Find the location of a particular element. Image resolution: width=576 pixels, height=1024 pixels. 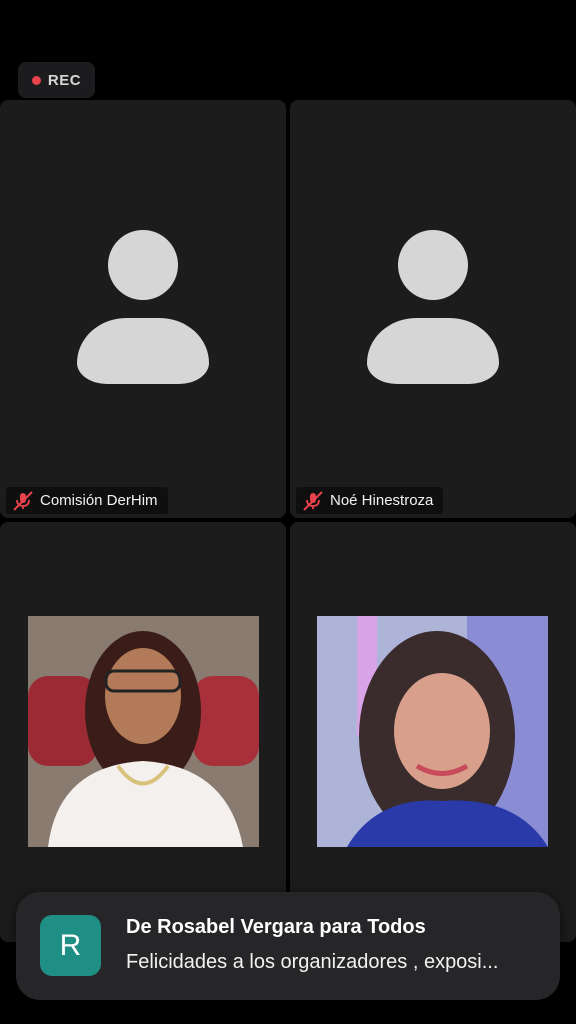

sender-avatar-letter: R is located at coordinates (70, 945).